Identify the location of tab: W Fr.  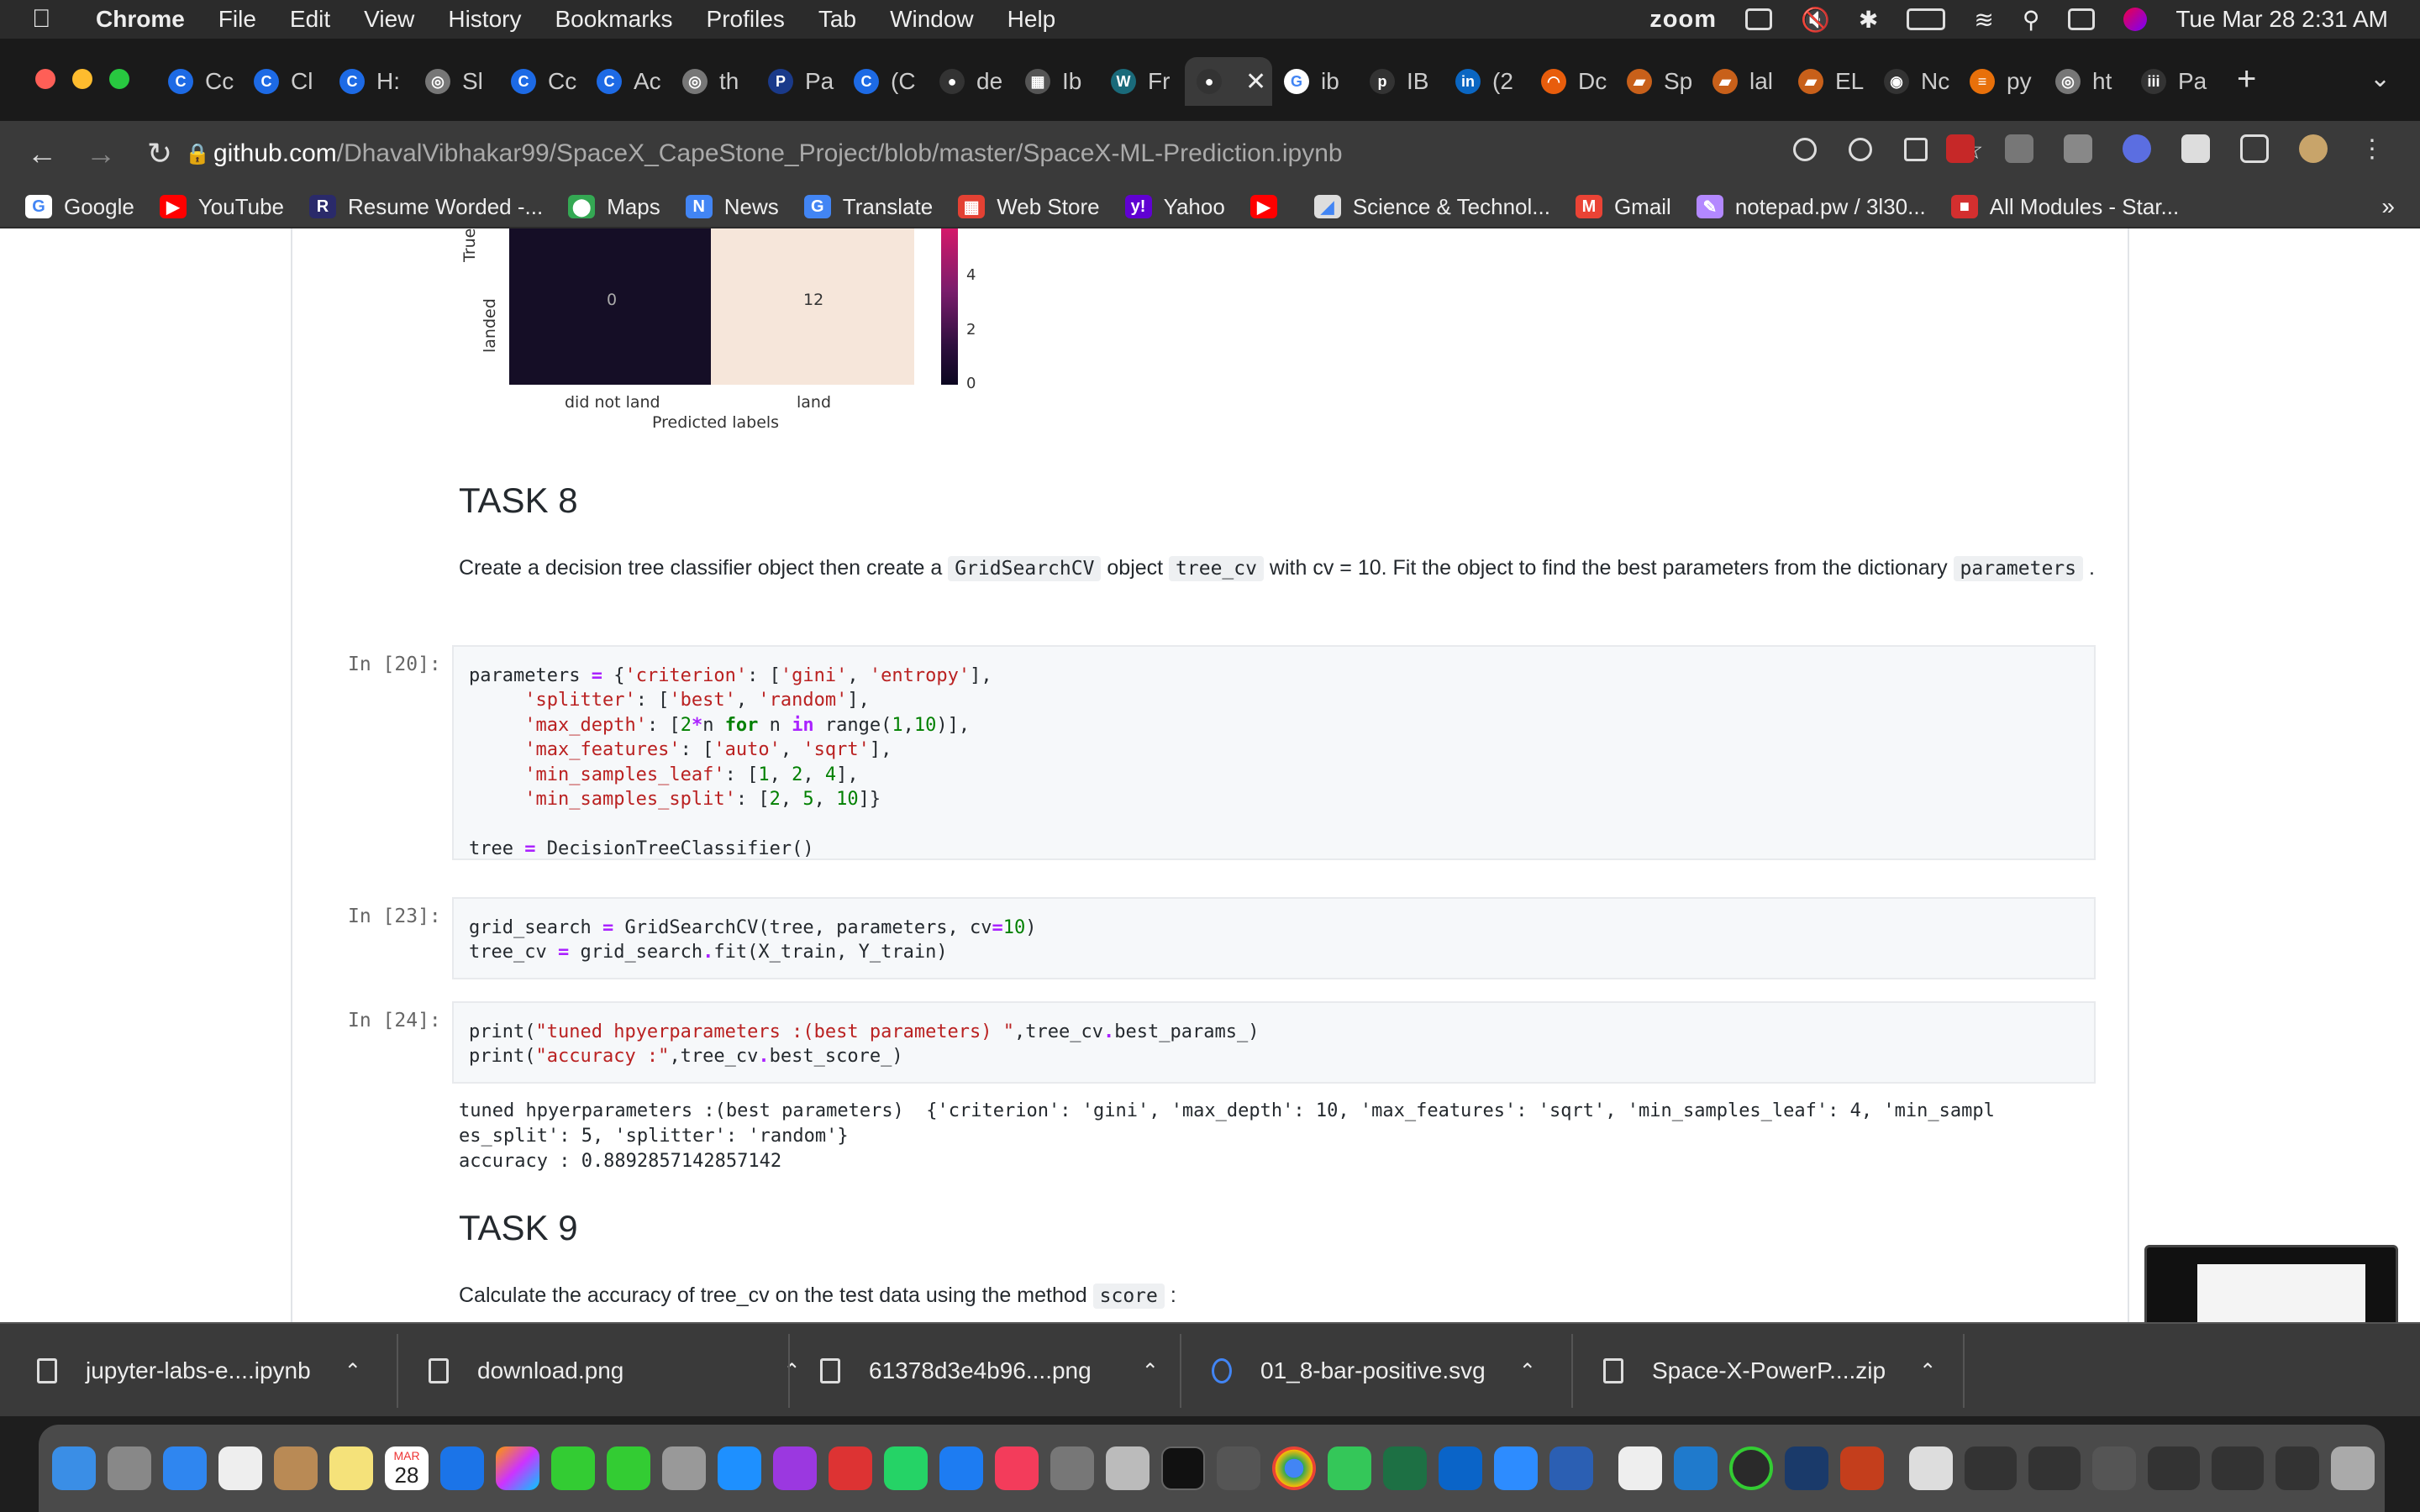
(1142, 81).